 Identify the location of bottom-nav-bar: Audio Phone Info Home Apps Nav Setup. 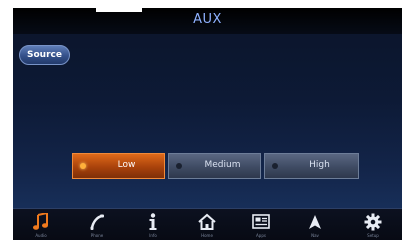
(207, 224).